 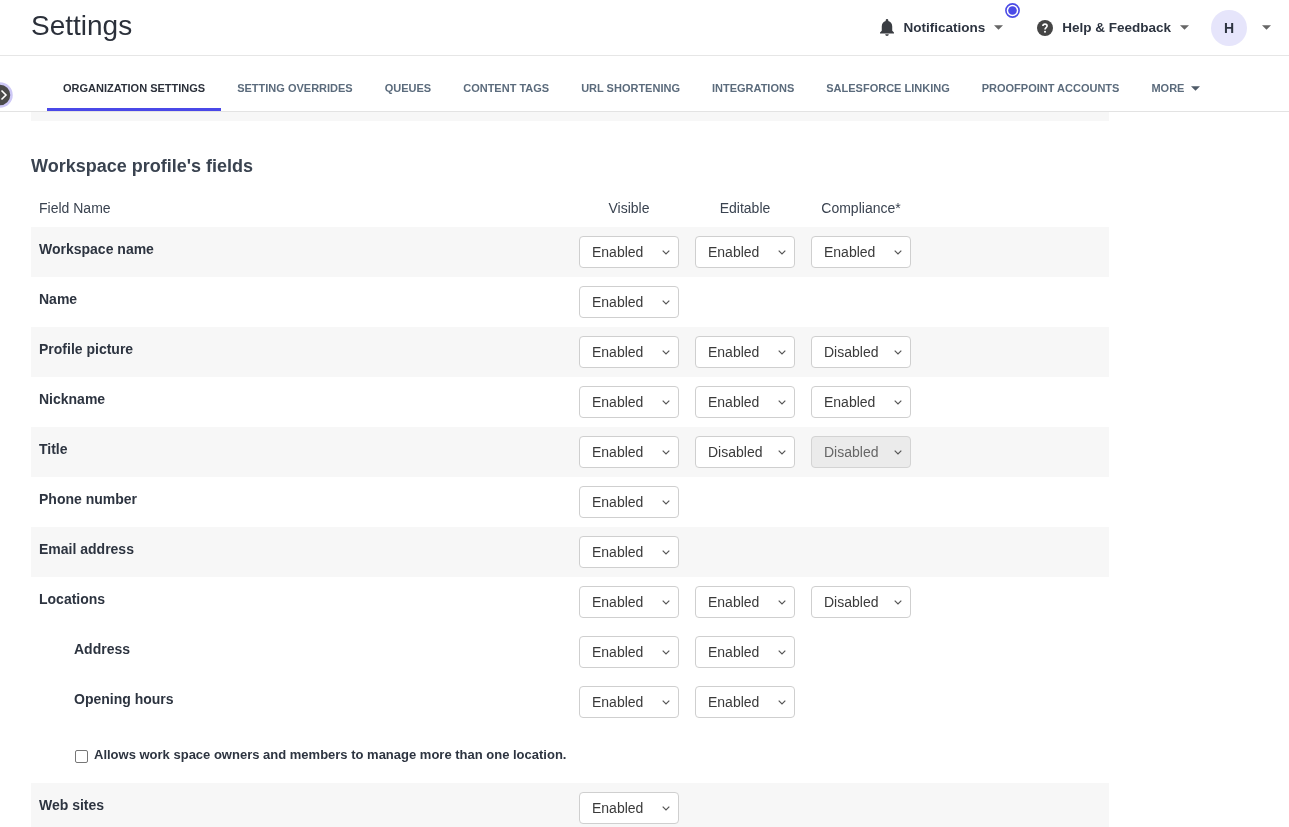 What do you see at coordinates (102, 649) in the screenshot?
I see `field-name: Address` at bounding box center [102, 649].